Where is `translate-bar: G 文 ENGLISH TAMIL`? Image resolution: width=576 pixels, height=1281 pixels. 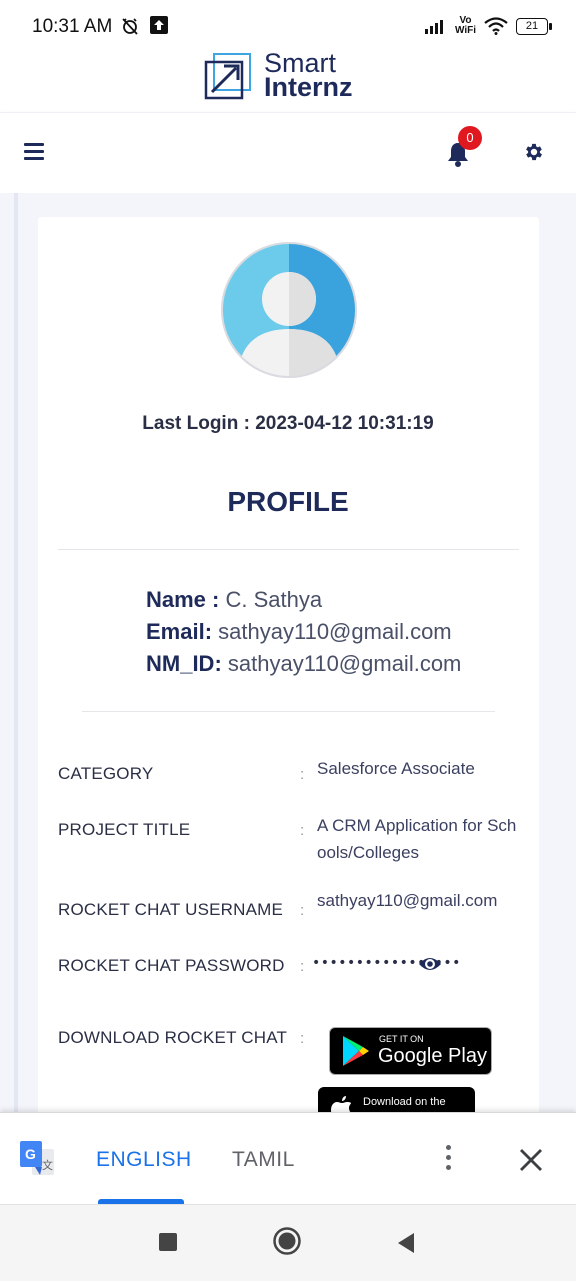
translate-bar: G 文 ENGLISH TAMIL is located at coordinates (288, 1158).